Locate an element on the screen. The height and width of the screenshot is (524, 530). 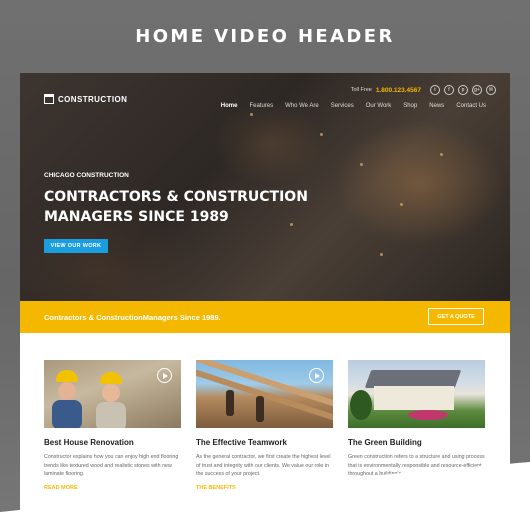
nav-item-home: Home is located at coordinates (229, 106).